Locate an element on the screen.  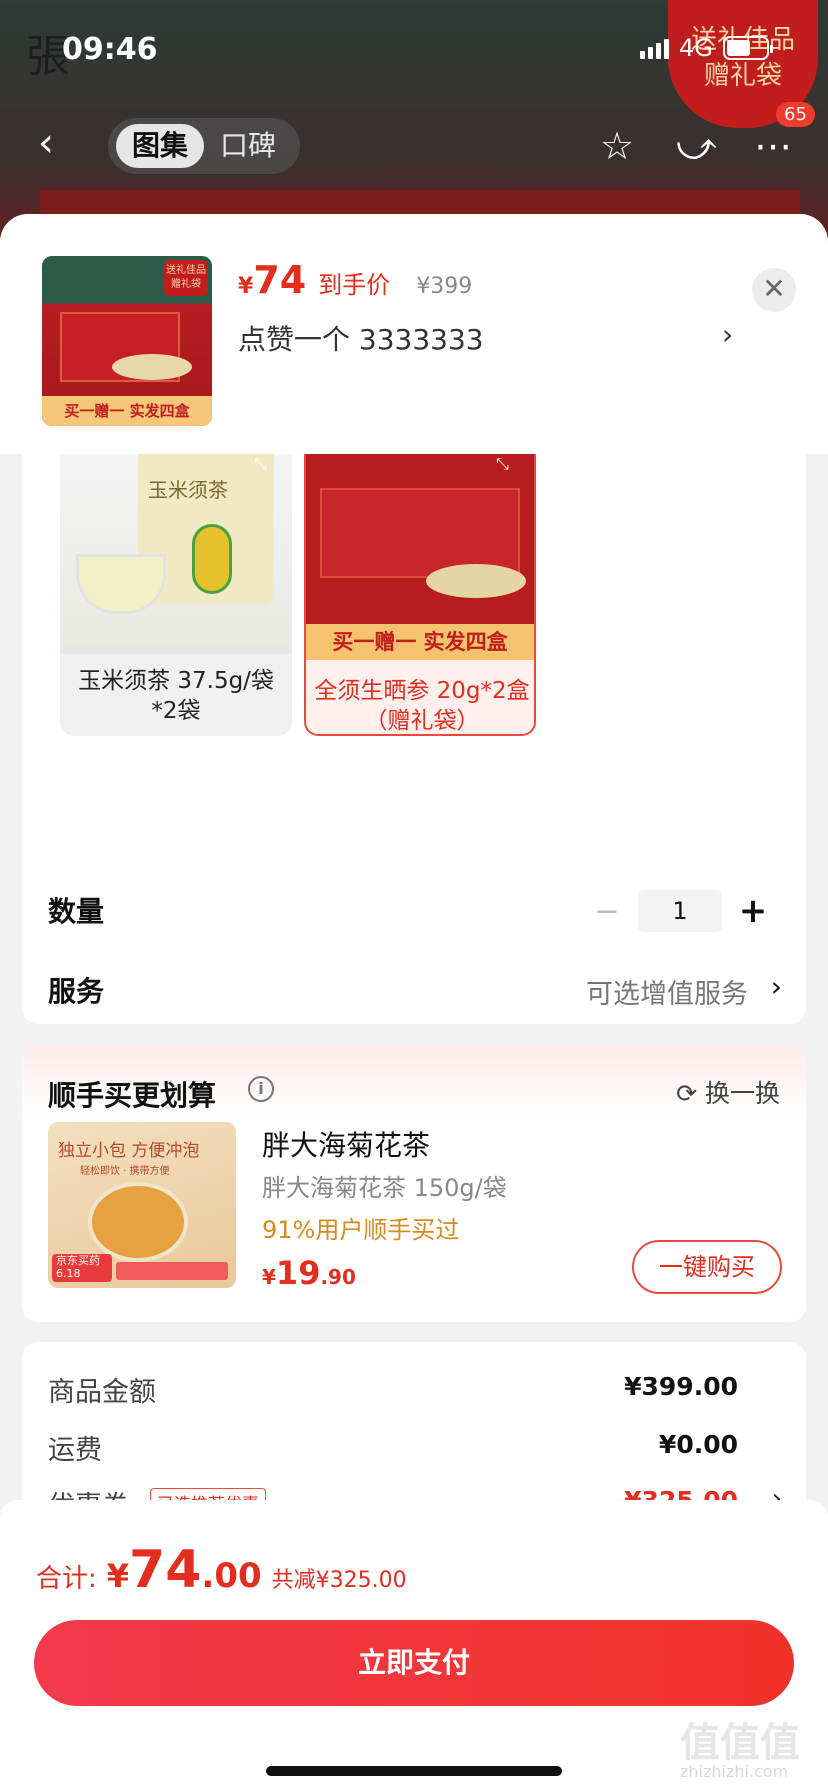
addon-image-headline: 独立小包 方便冲泡 is located at coordinates (129, 1151).